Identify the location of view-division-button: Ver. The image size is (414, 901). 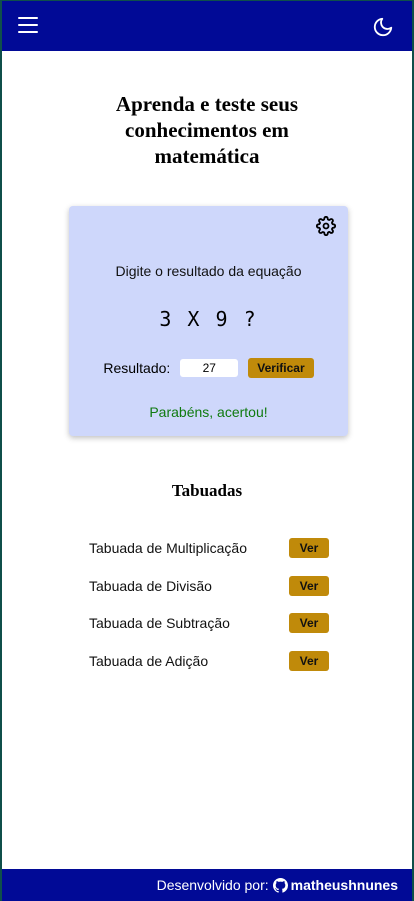
(309, 585).